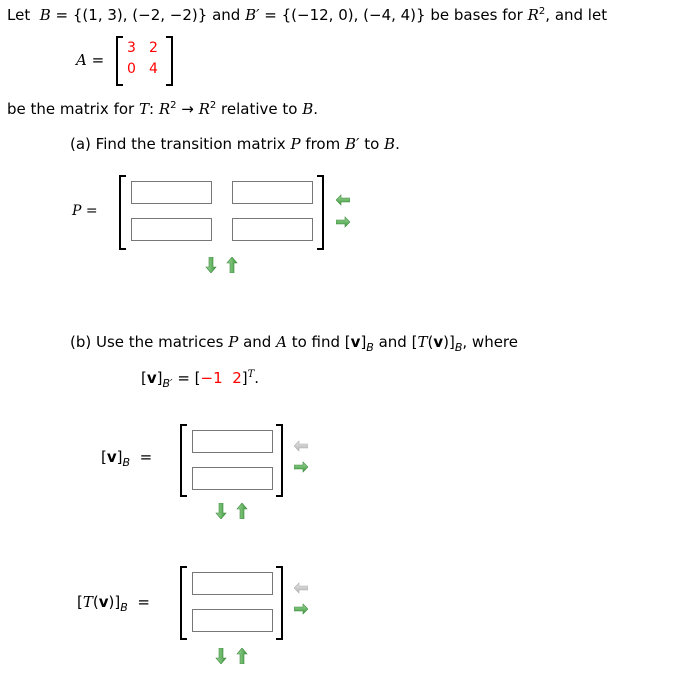  I want to click on P-label: P =, so click(85, 211).